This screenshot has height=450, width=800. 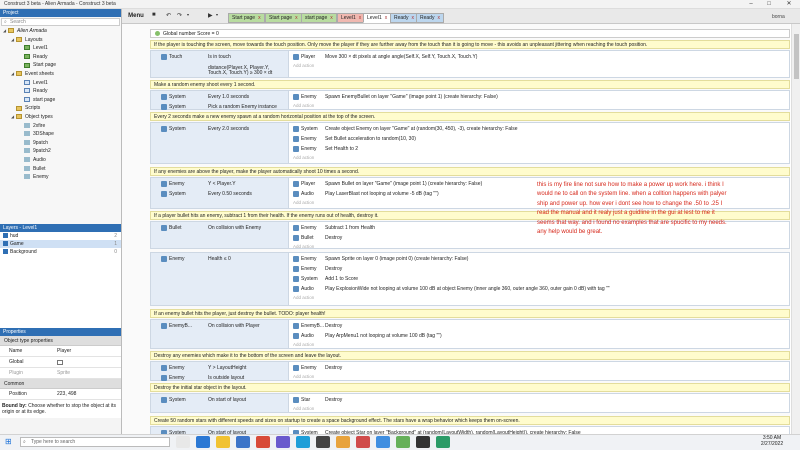 I want to click on condition: Enemy Y < Player.Y, so click(x=224, y=184).